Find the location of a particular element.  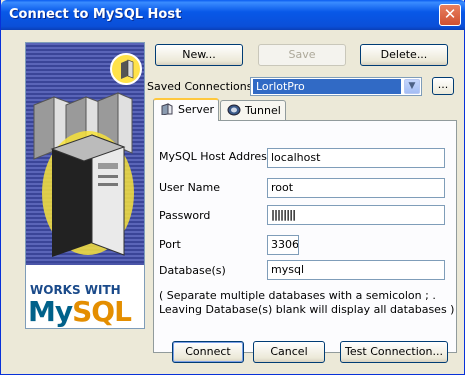

saved-connections-value: LorlotPro is located at coordinates (327, 86).